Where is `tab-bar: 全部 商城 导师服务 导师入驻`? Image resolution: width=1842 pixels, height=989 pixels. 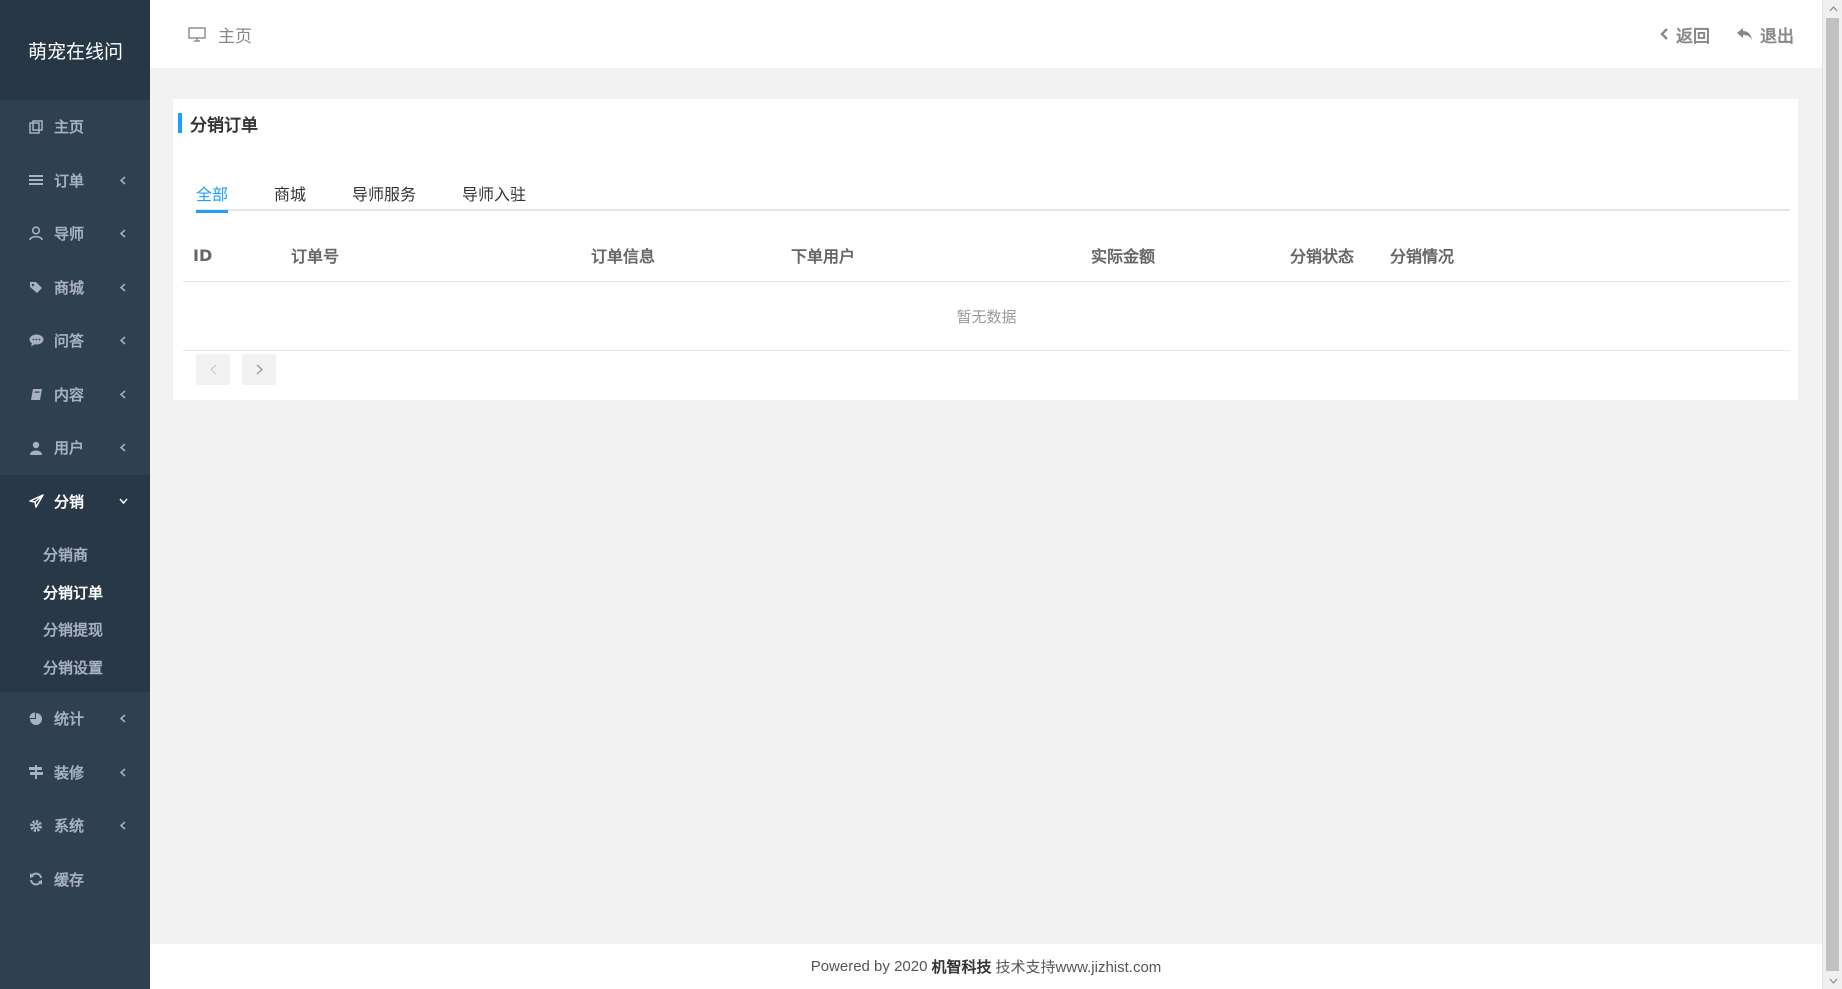
tab-bar: 全部 商城 导师服务 导师入驻 is located at coordinates (993, 194).